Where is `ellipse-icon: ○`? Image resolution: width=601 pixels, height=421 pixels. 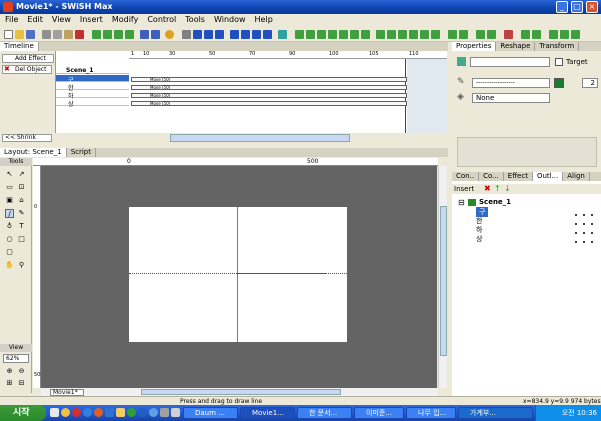 ellipse-icon: ○ is located at coordinates (9, 239).